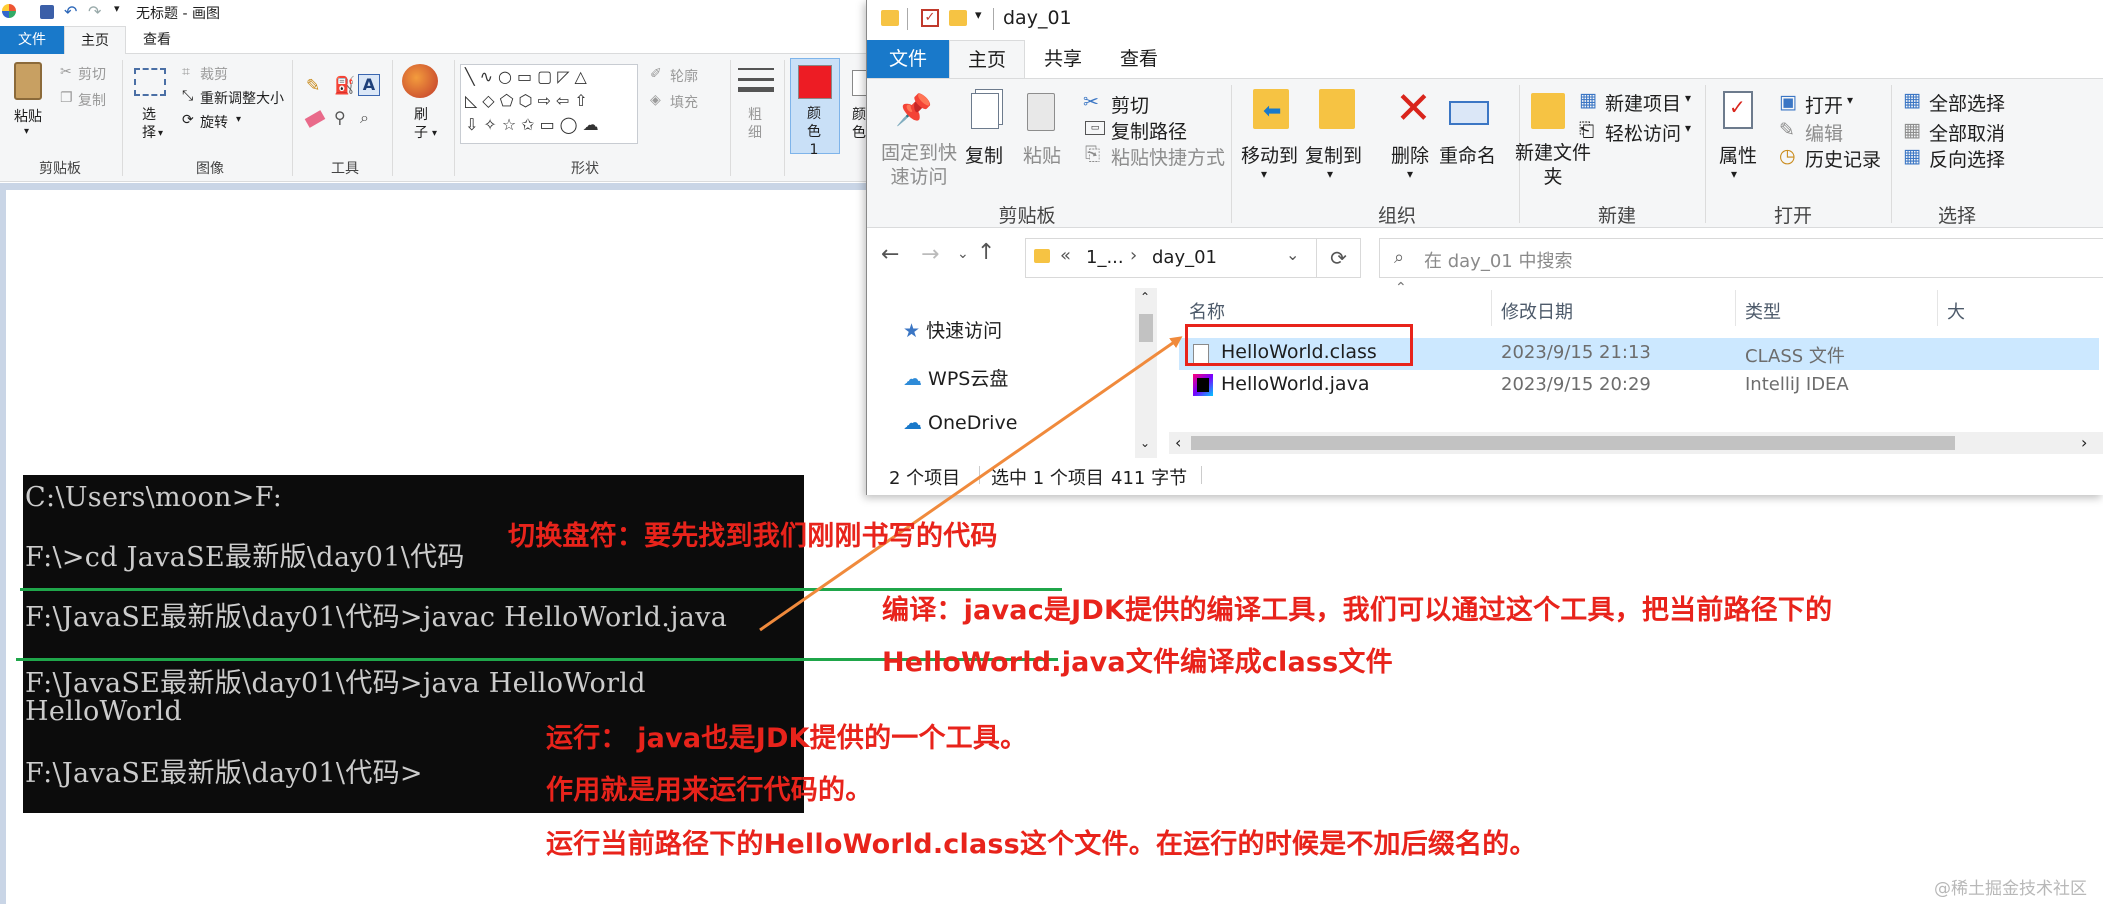 The height and width of the screenshot is (904, 2103). What do you see at coordinates (787, 738) in the screenshot?
I see `annotation-run-line-1: 运行： java也是JDK提供的一个工具。` at bounding box center [787, 738].